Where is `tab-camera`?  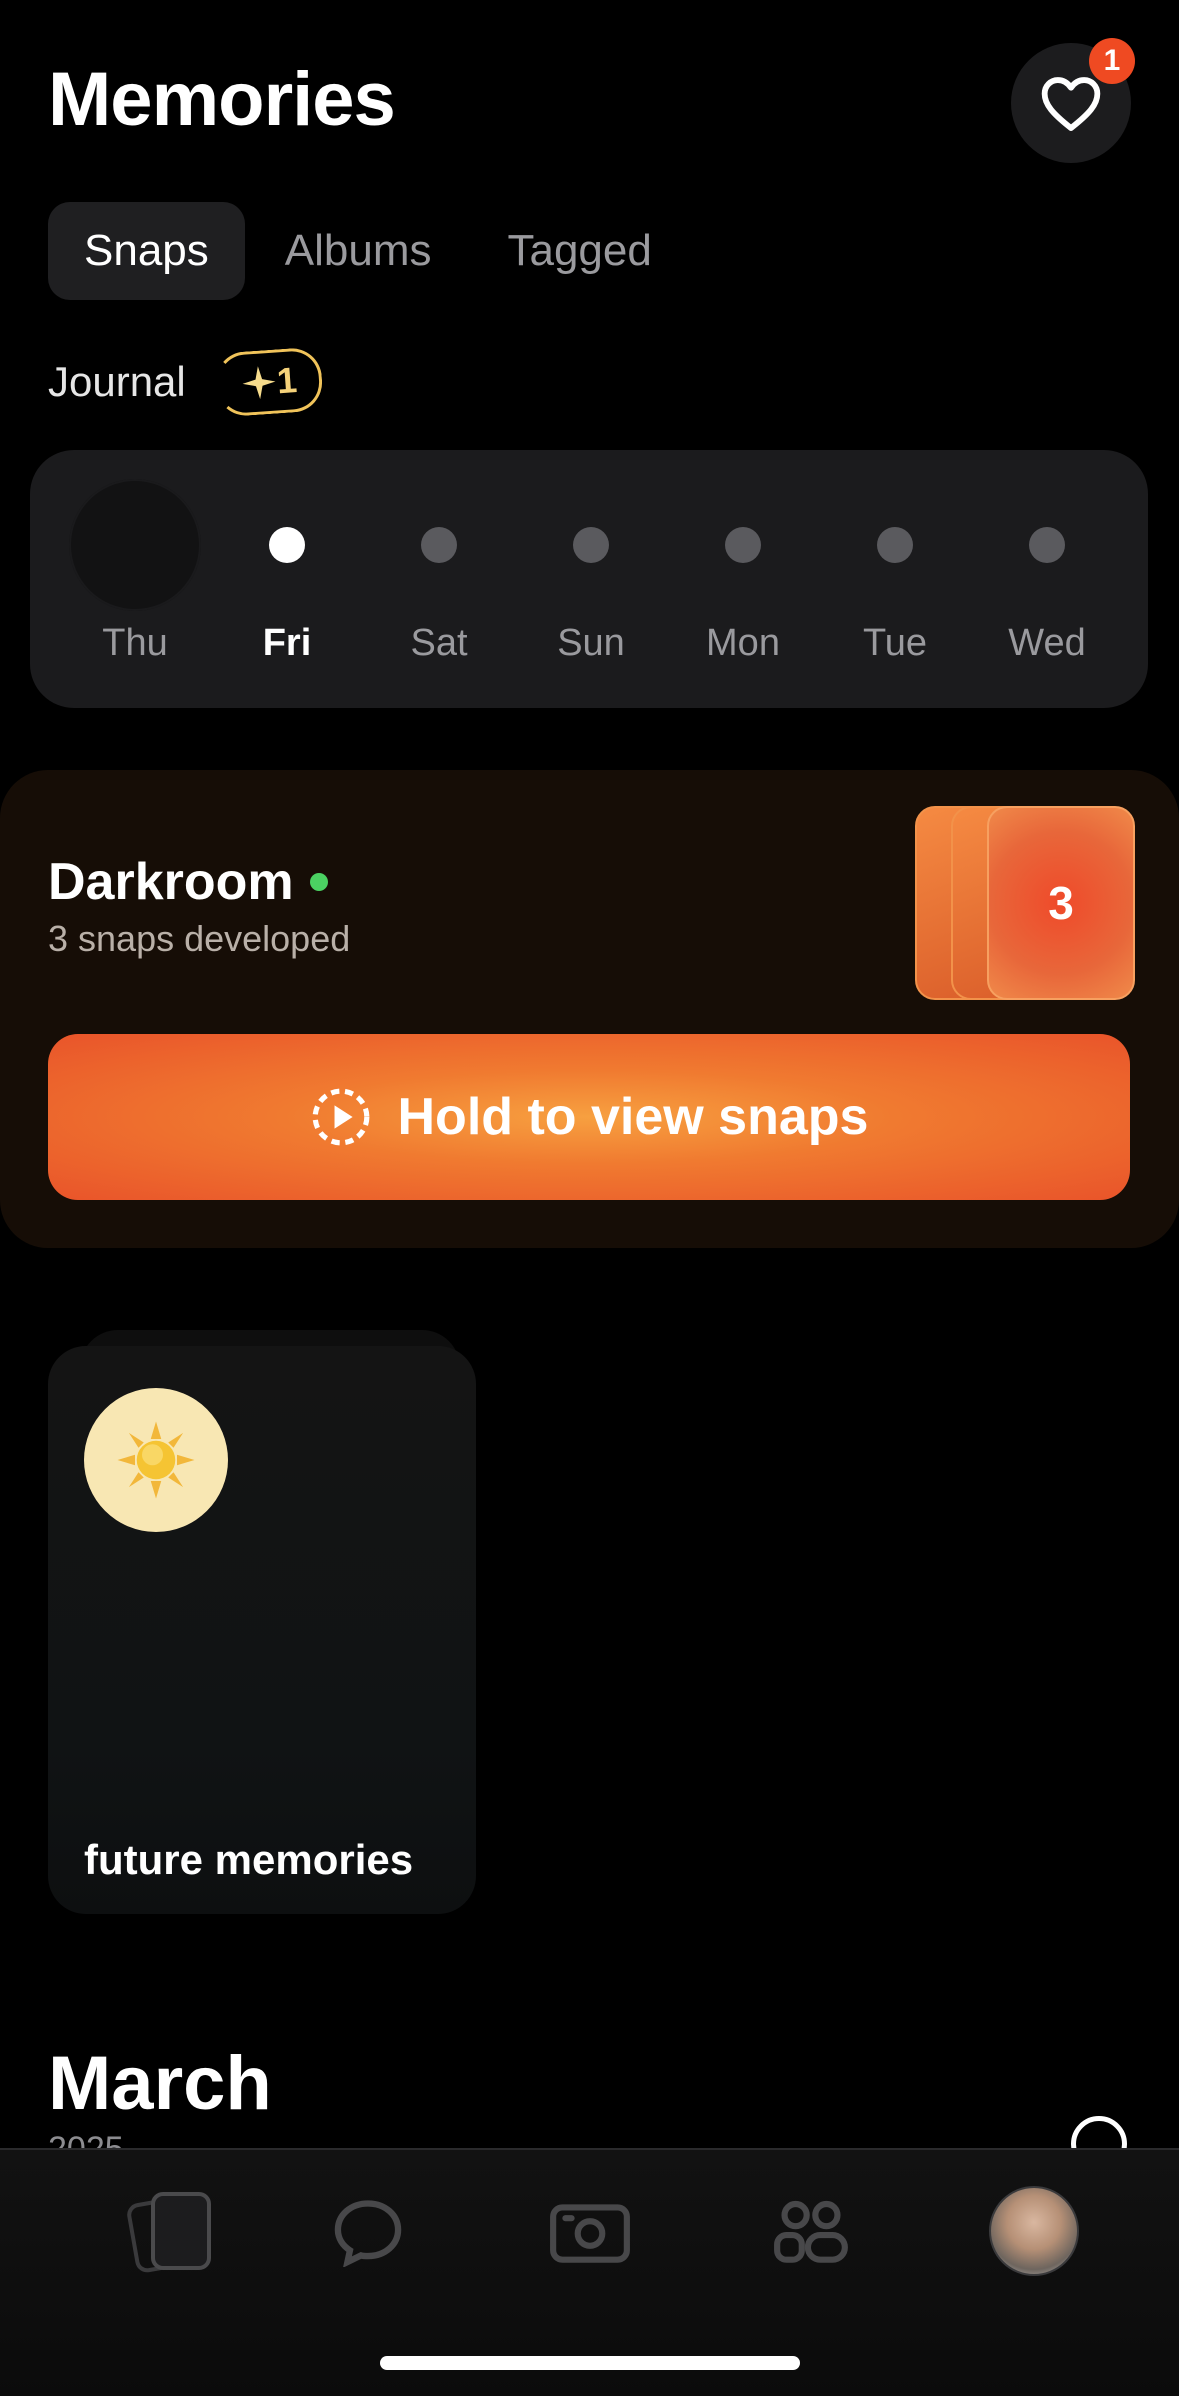
tab-camera is located at coordinates (590, 2232).